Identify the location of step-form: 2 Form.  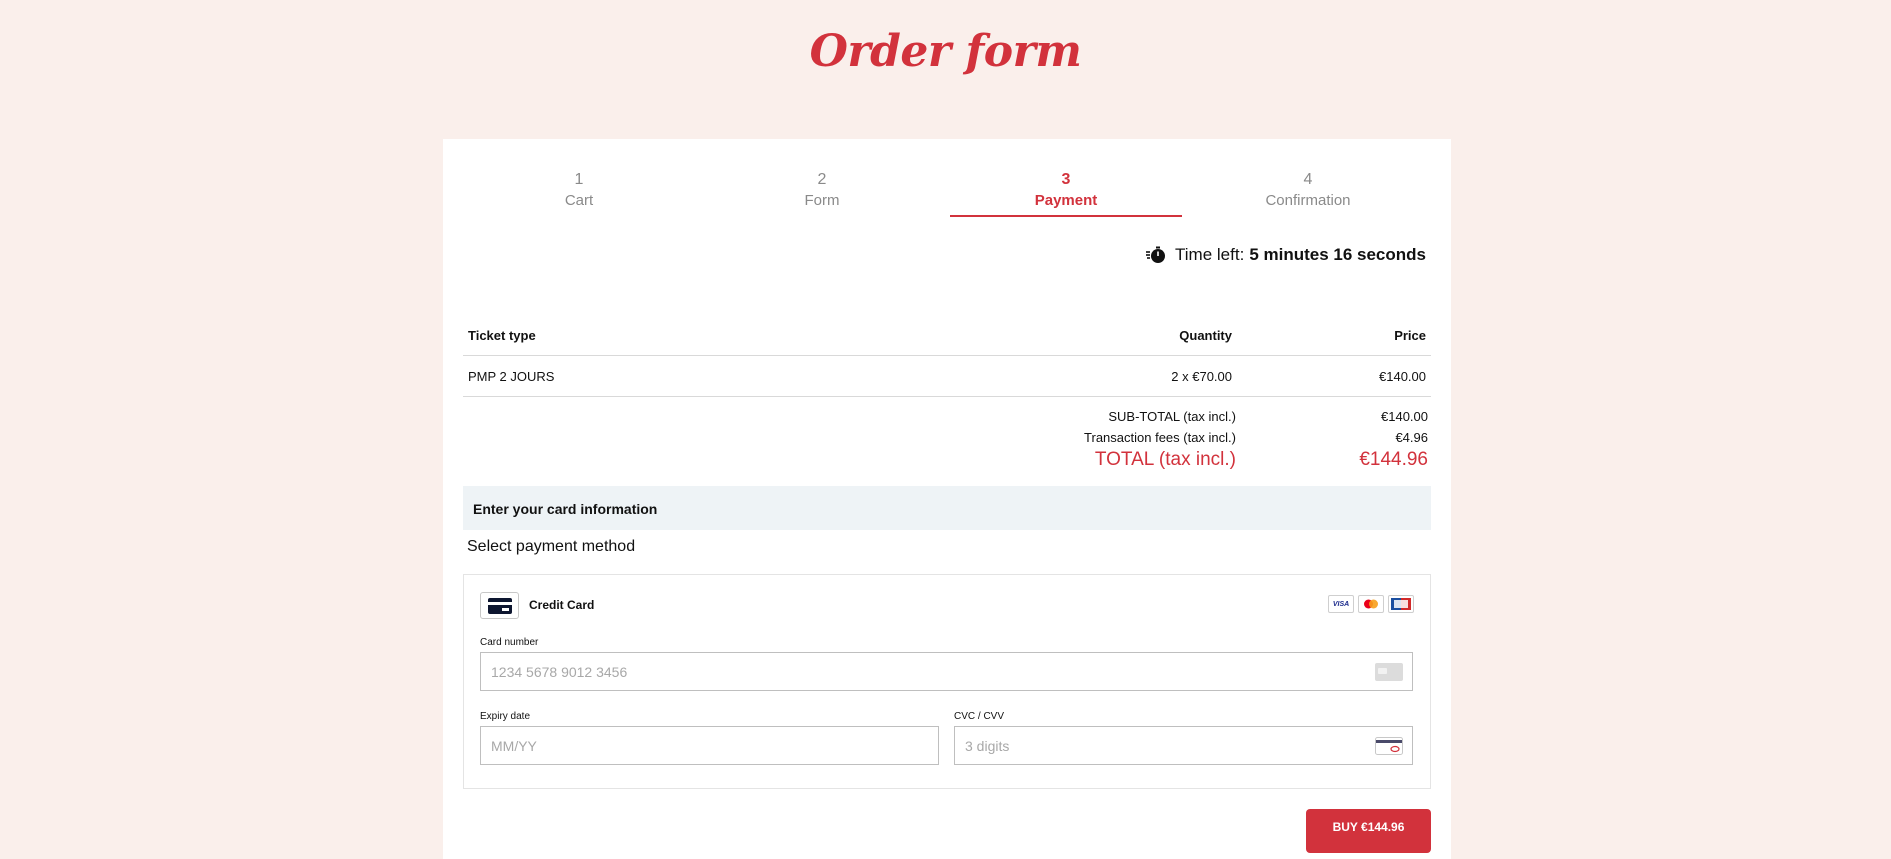
(822, 193).